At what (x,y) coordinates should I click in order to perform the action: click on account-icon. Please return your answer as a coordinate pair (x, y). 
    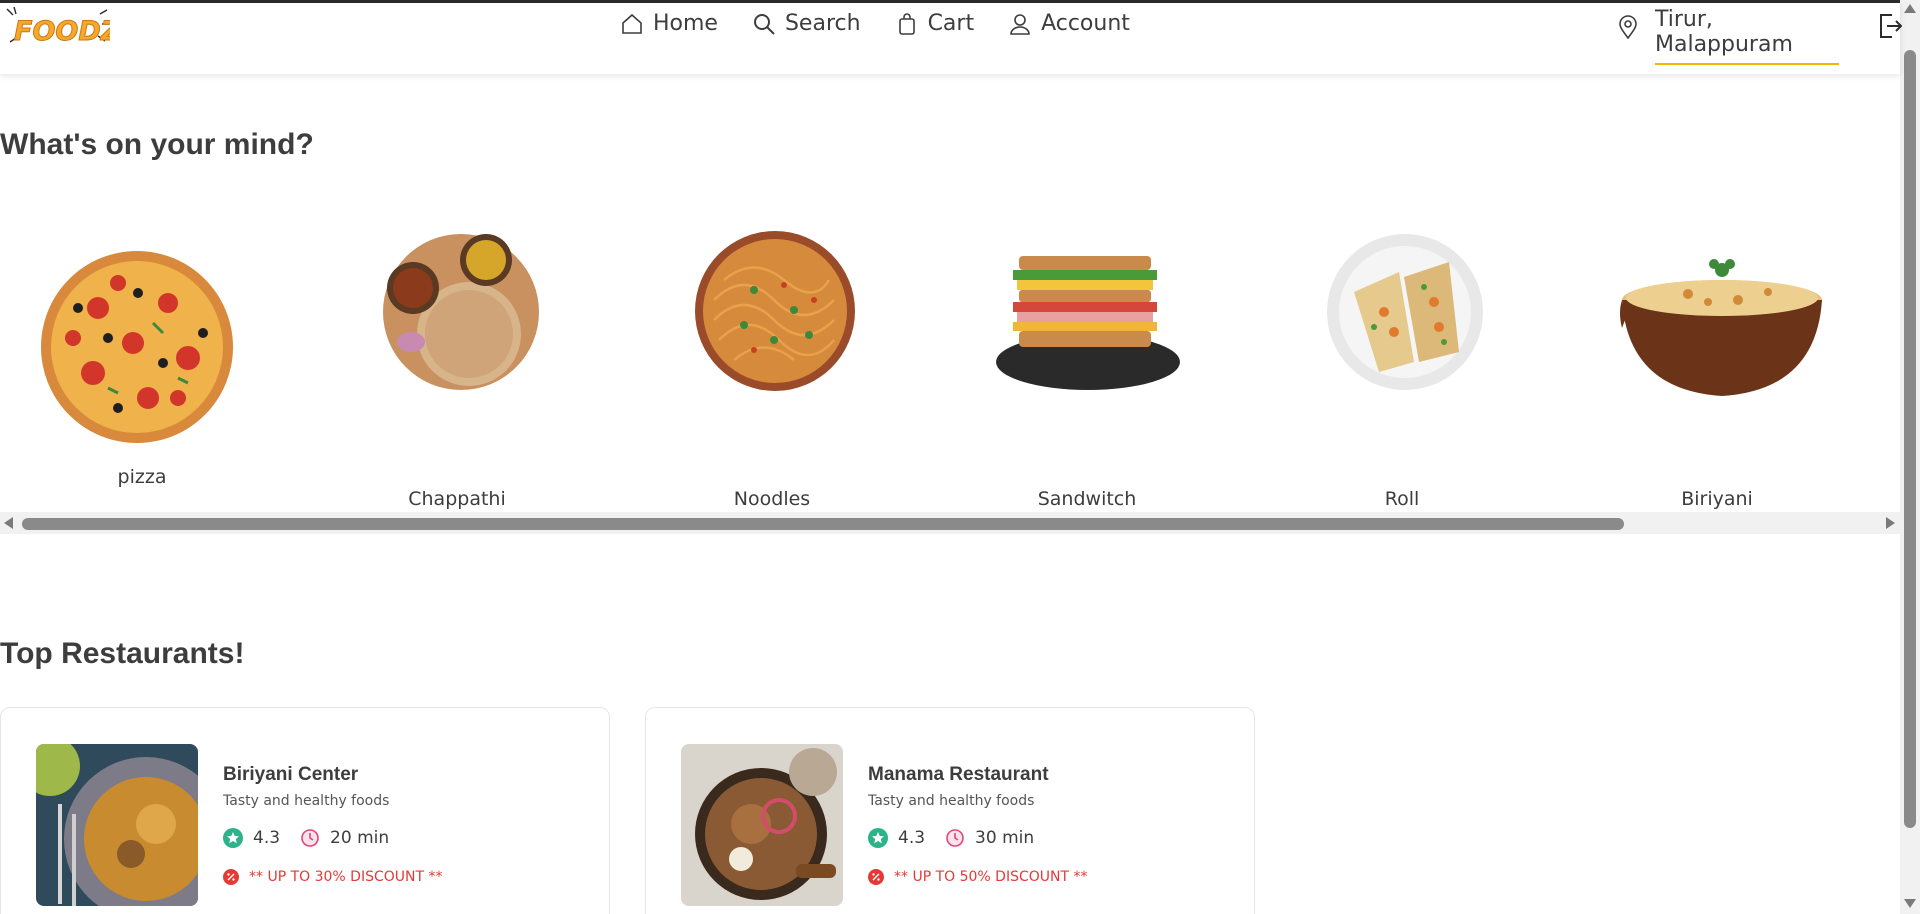
    Looking at the image, I should click on (1020, 24).